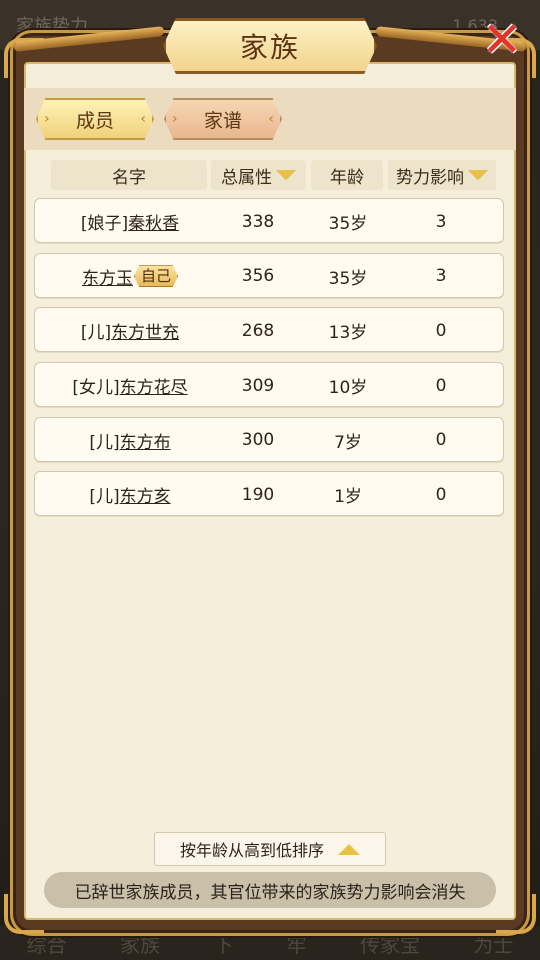  I want to click on member-attr: 190, so click(258, 494).